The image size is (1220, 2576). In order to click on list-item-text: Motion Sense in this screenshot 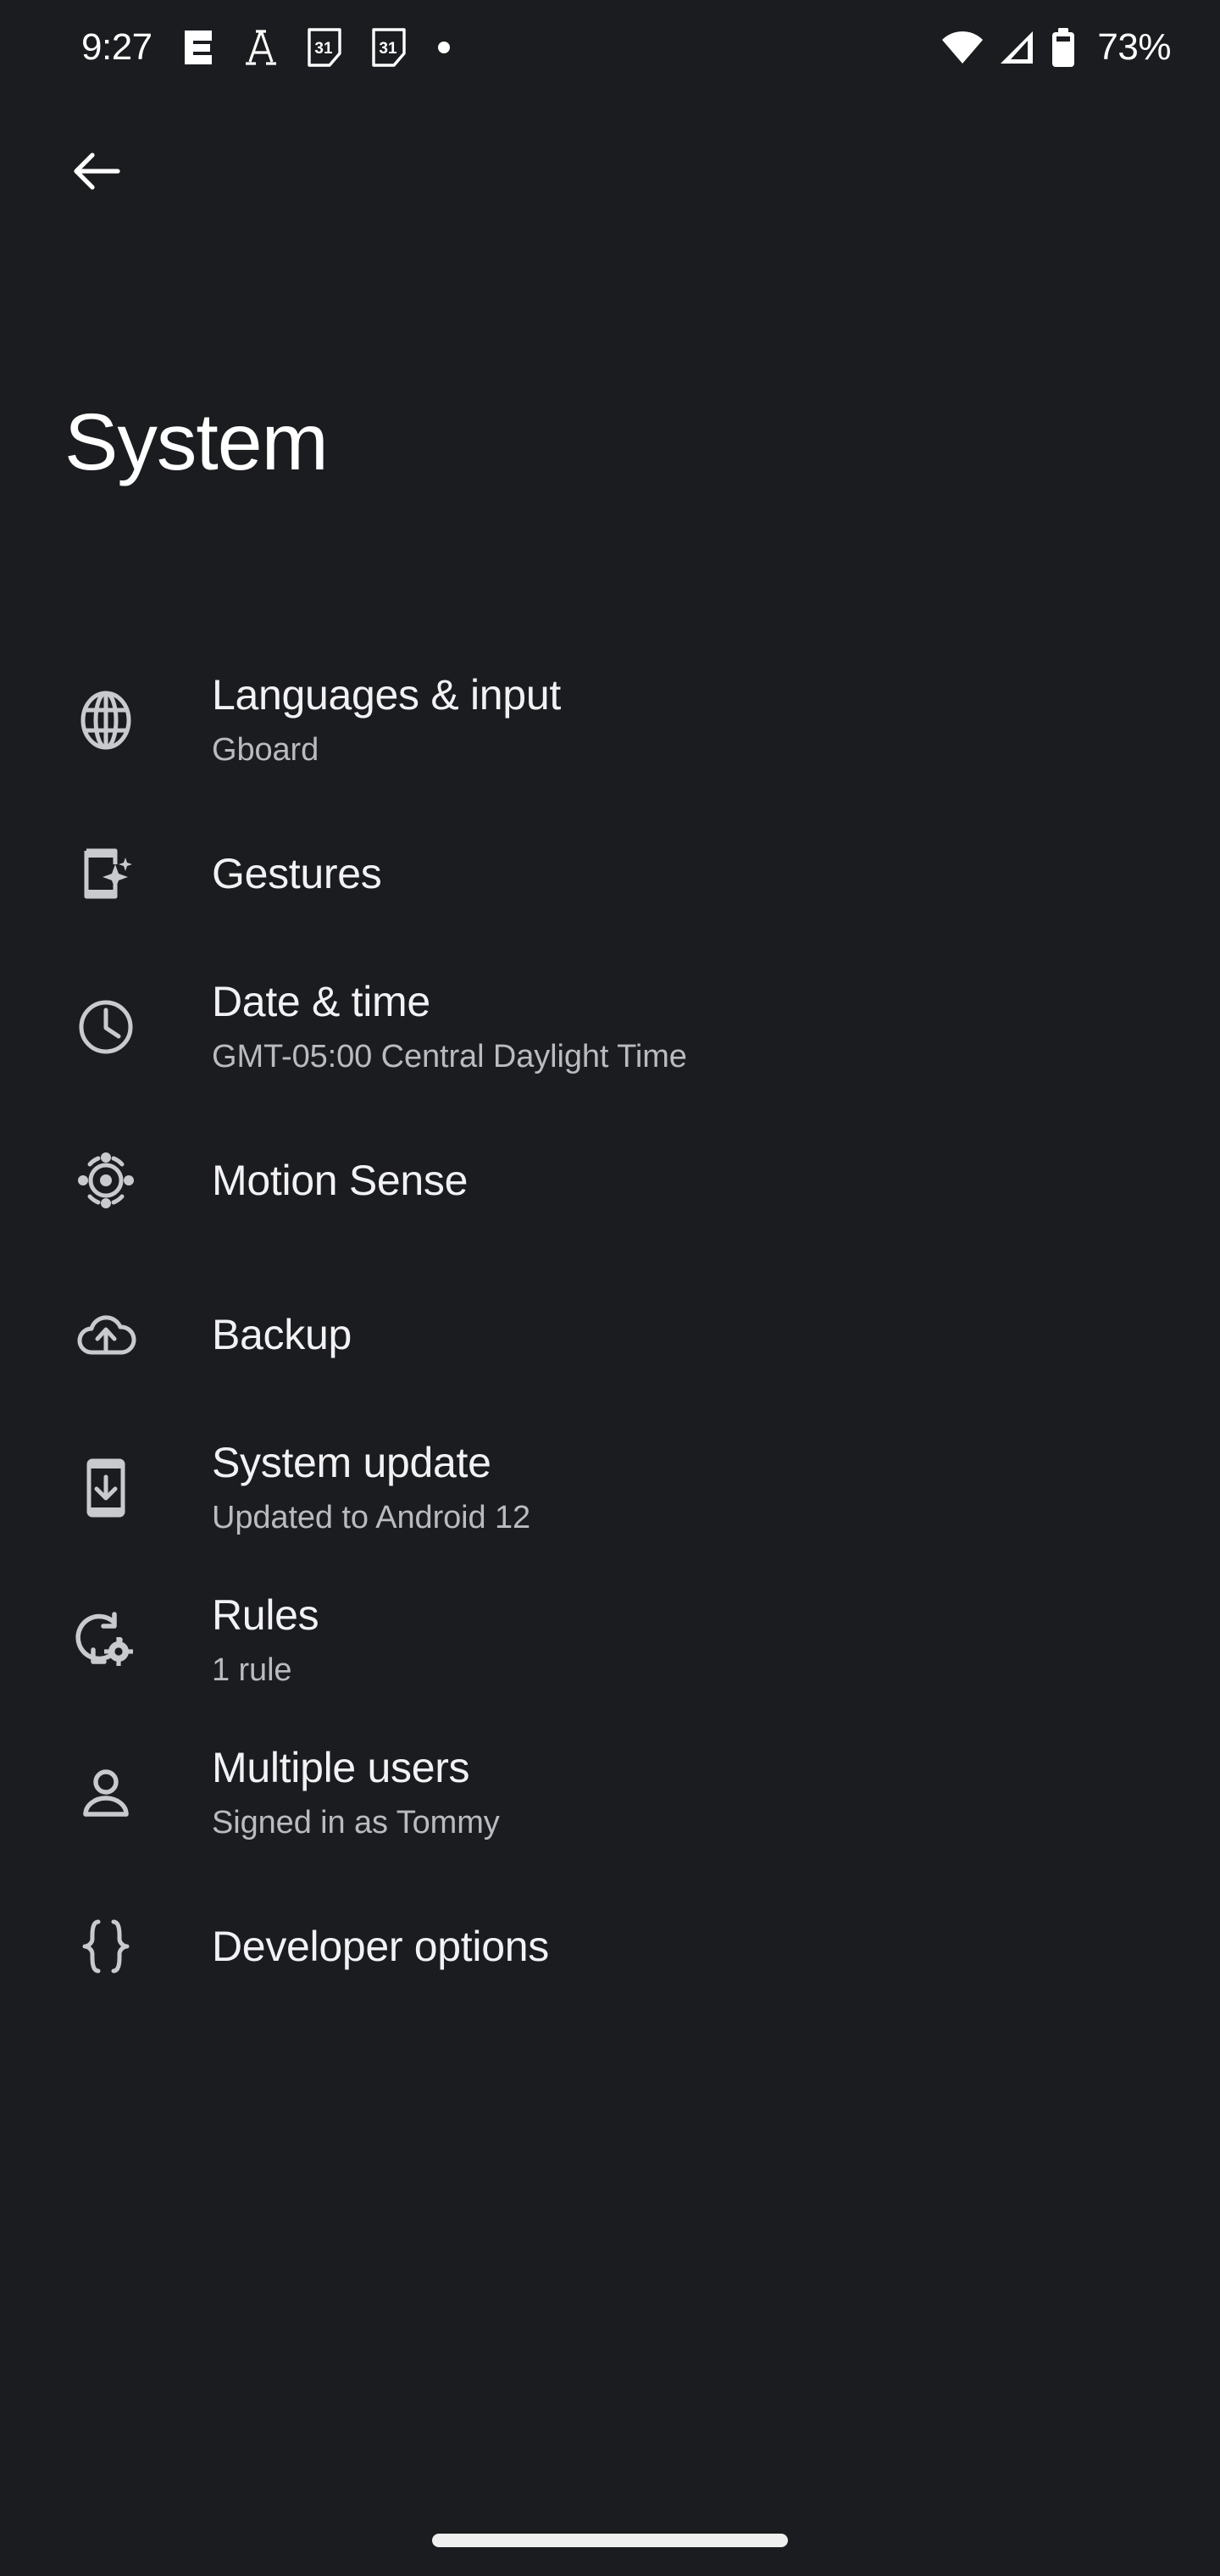, I will do `click(340, 1181)`.